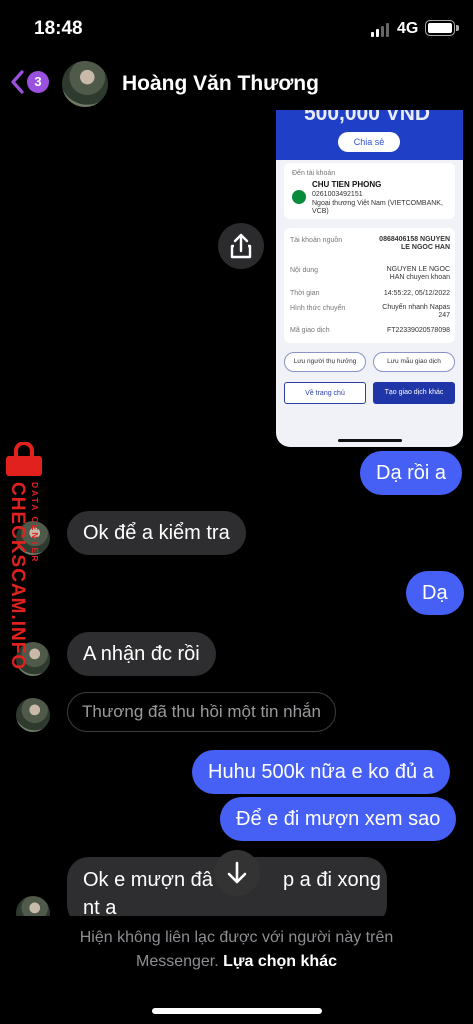 This screenshot has height=1024, width=473. Describe the element at coordinates (411, 473) in the screenshot. I see `outgoing-message: Dạ rồi a` at that location.